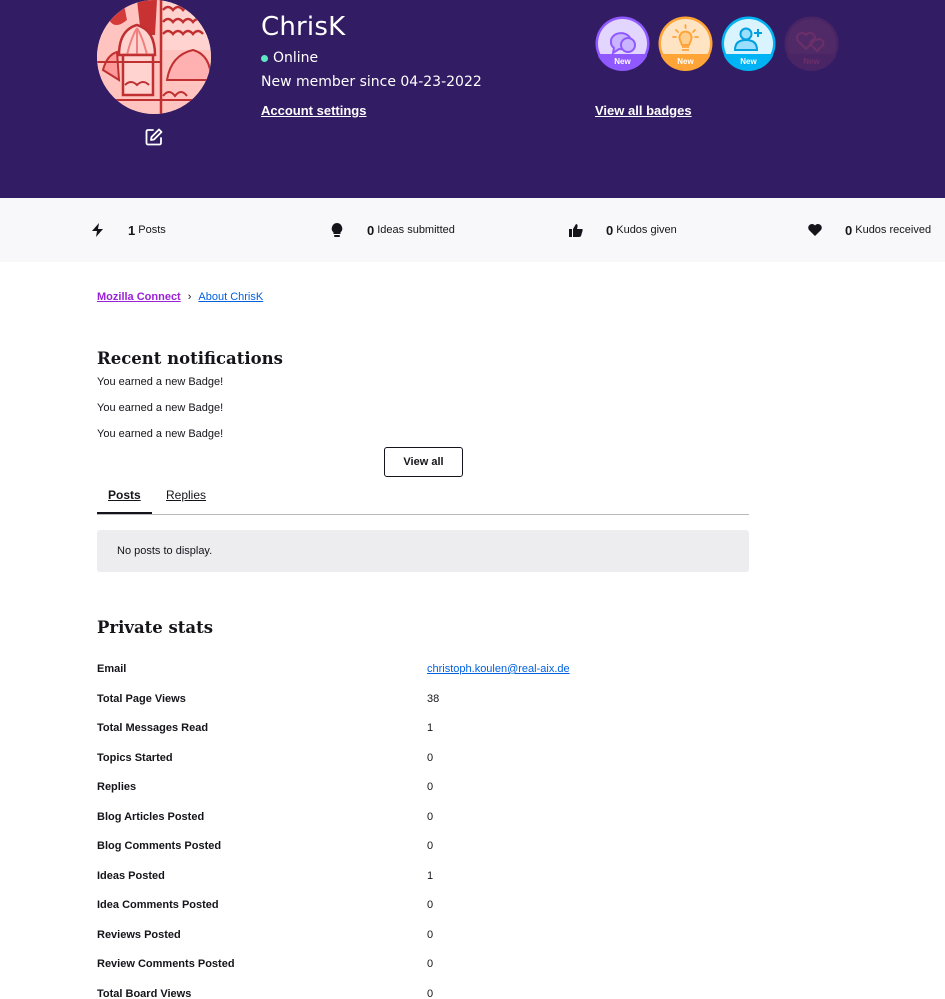 This screenshot has height=999, width=945. I want to click on view-all-notifications-button: View all, so click(423, 462).